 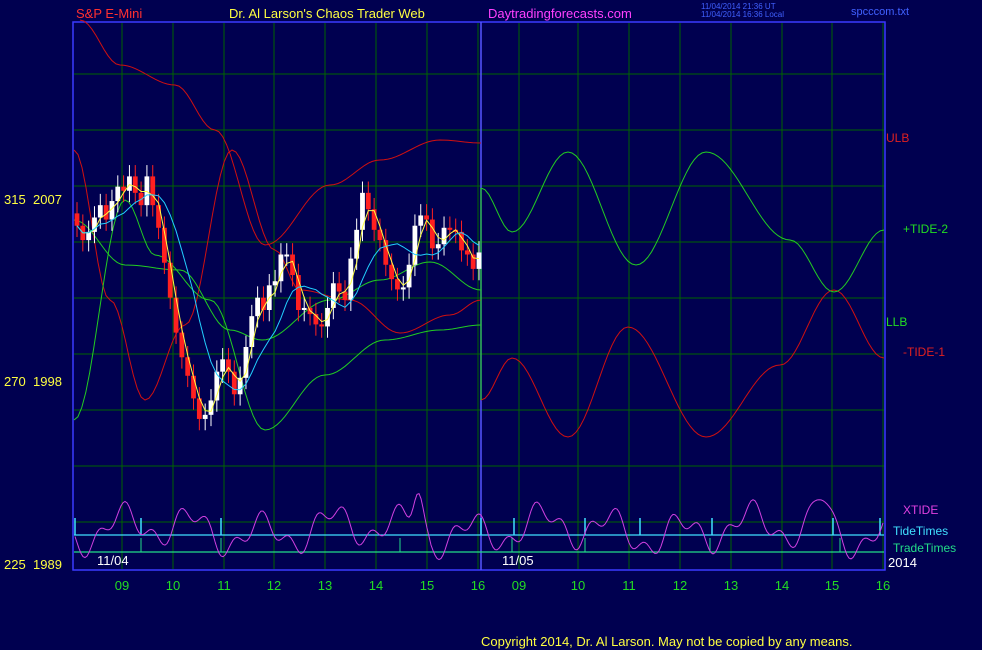 I want to click on hour-tick-labels: 09 10 11 12 13 14 15 16 09 10 11 12 13 14 15 16, so click(x=502, y=585).